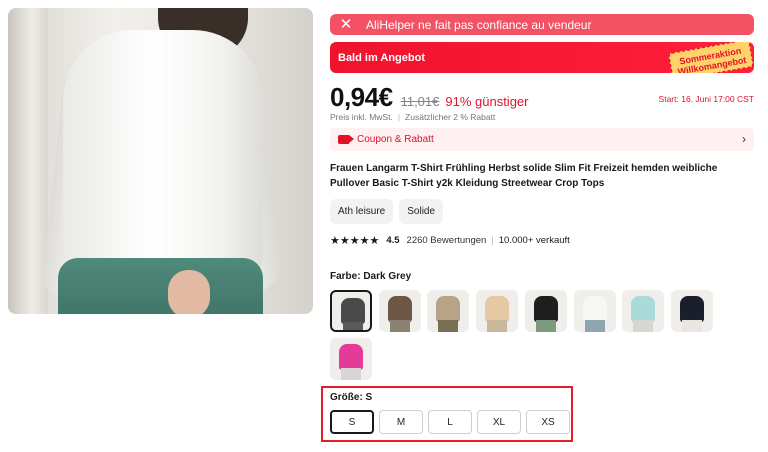  What do you see at coordinates (420, 101) in the screenshot?
I see `original-price: 11,01€` at bounding box center [420, 101].